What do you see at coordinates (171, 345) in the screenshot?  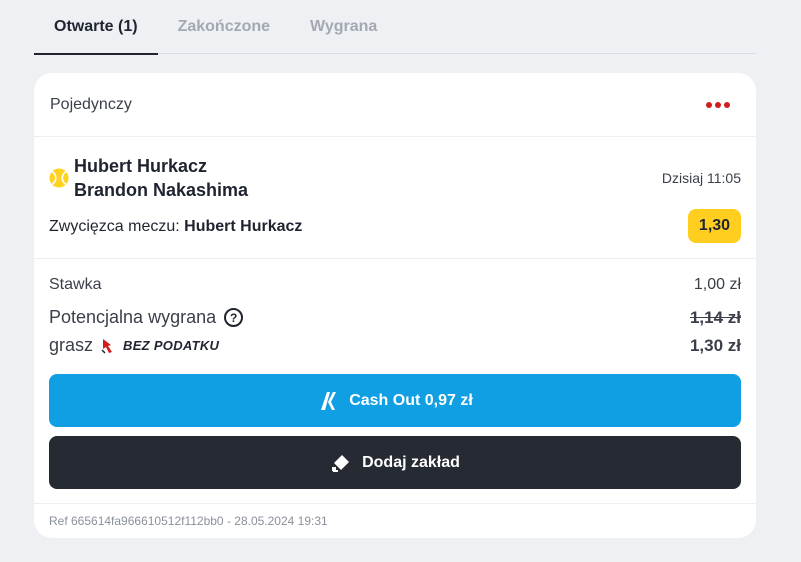 I see `tax-free-badge: BEZ PODATKU` at bounding box center [171, 345].